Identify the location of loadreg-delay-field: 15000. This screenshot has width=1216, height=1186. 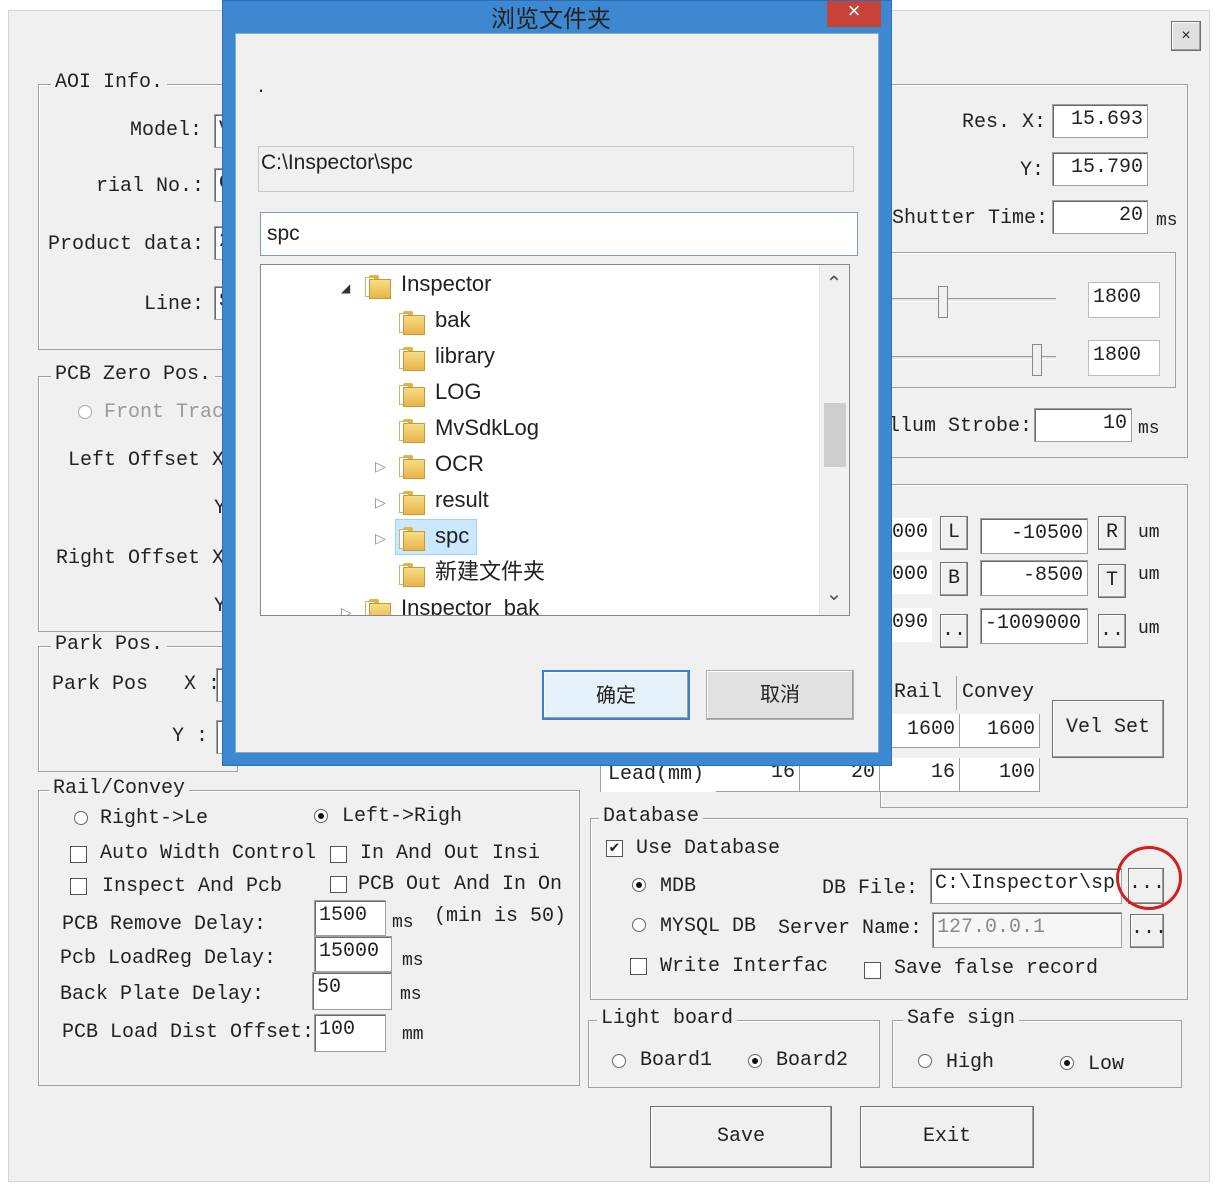
(353, 954).